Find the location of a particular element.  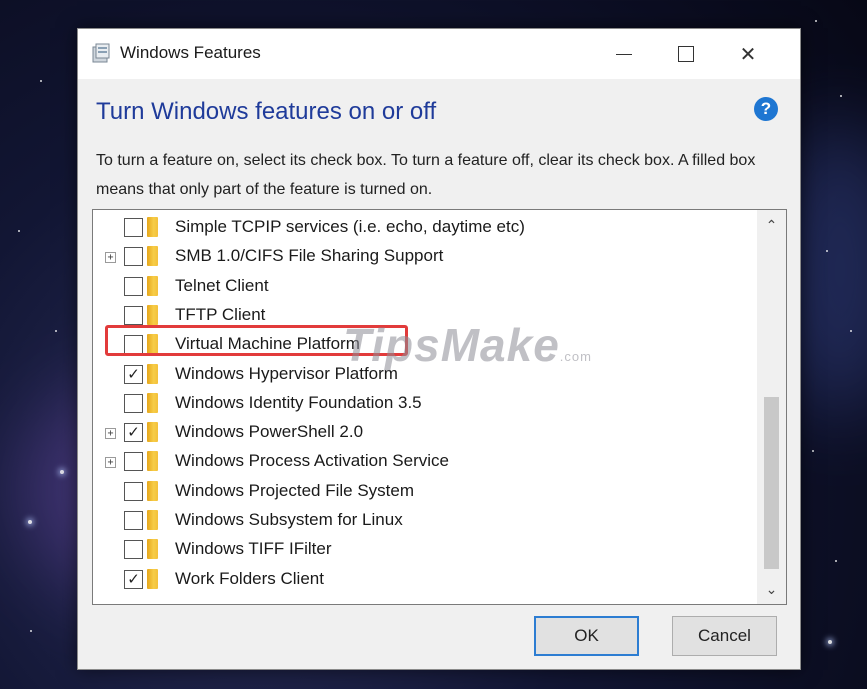

help-icon: ? is located at coordinates (766, 109).